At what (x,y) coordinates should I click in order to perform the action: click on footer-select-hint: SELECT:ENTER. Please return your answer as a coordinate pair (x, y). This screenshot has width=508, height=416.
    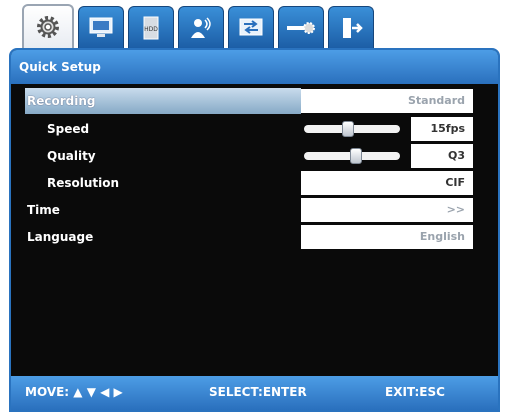
    Looking at the image, I should click on (258, 392).